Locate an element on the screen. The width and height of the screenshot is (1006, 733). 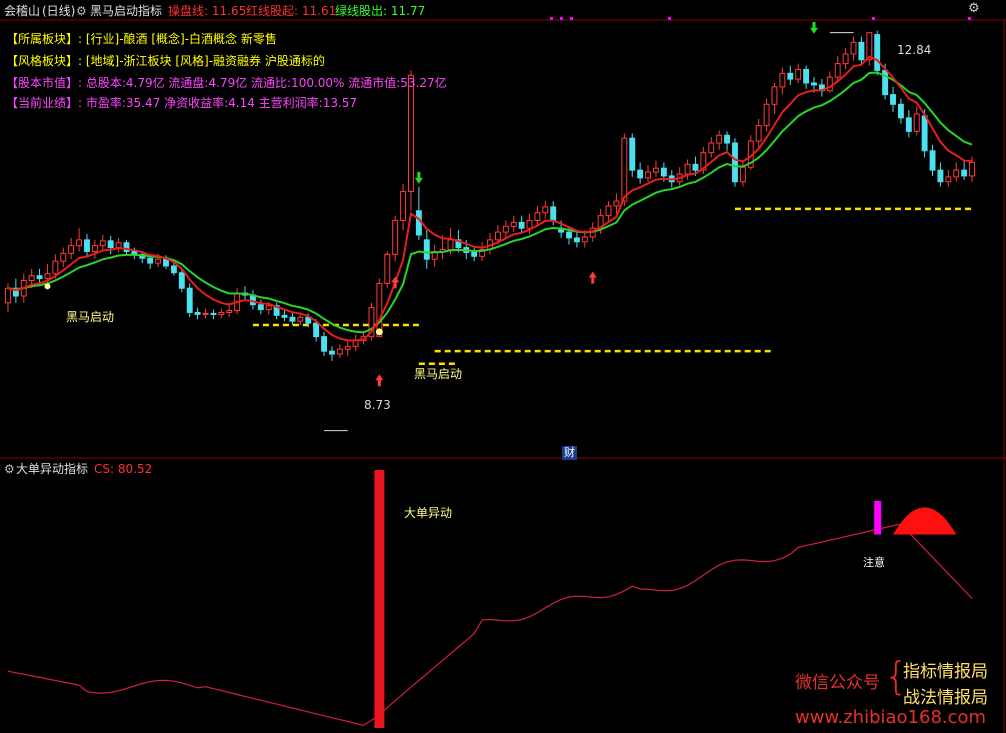
notice-hump is located at coordinates (925, 521).